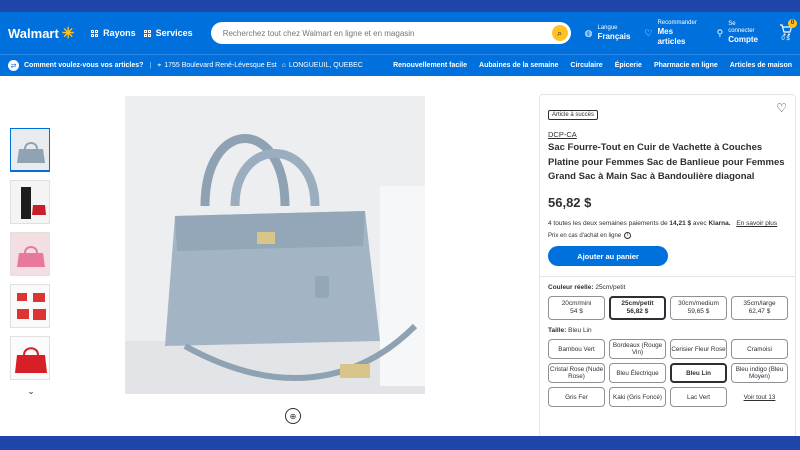  What do you see at coordinates (580, 331) in the screenshot?
I see `taille-value: Bleu Lin` at bounding box center [580, 331].